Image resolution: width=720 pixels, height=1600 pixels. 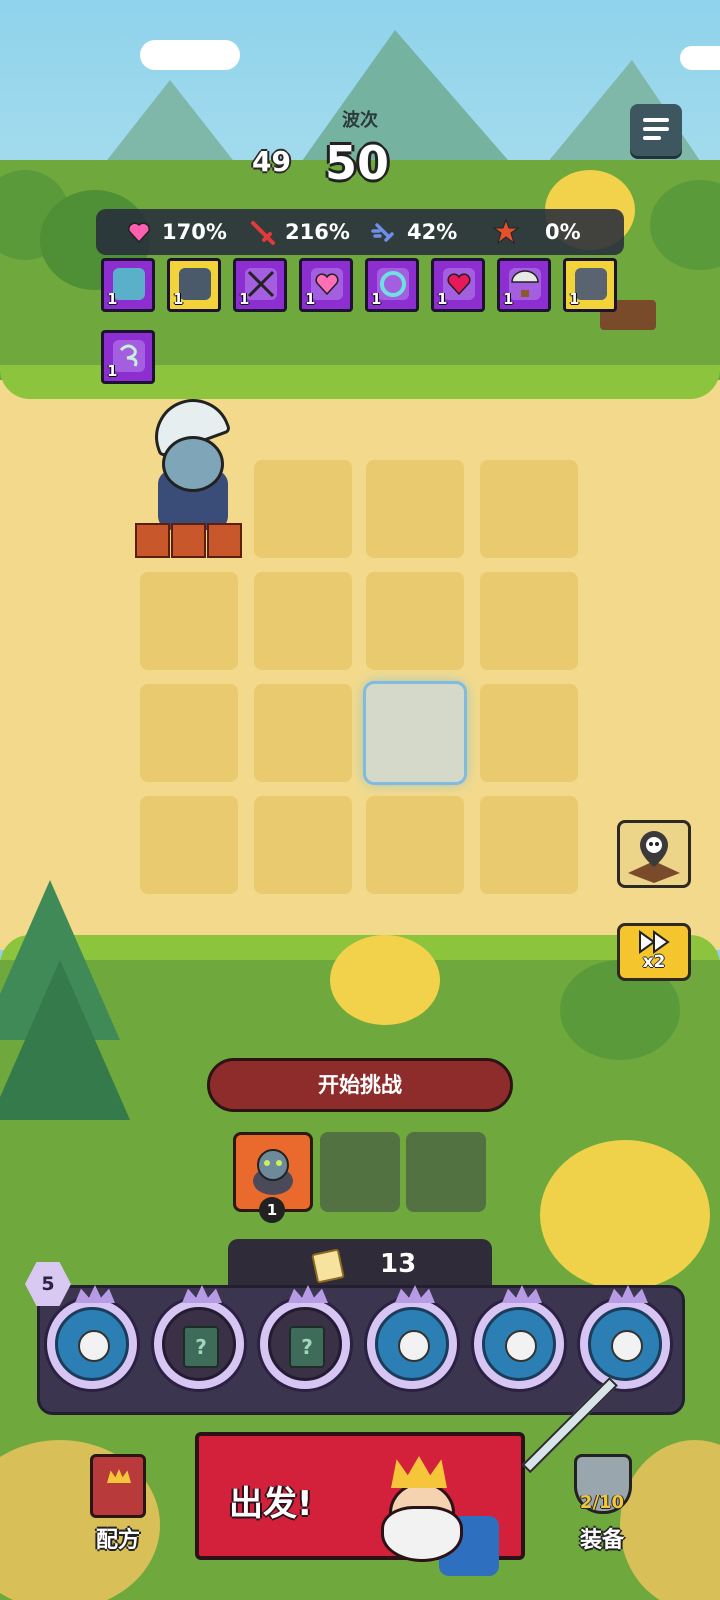 What do you see at coordinates (119, 1476) in the screenshot?
I see `crown-icon` at bounding box center [119, 1476].